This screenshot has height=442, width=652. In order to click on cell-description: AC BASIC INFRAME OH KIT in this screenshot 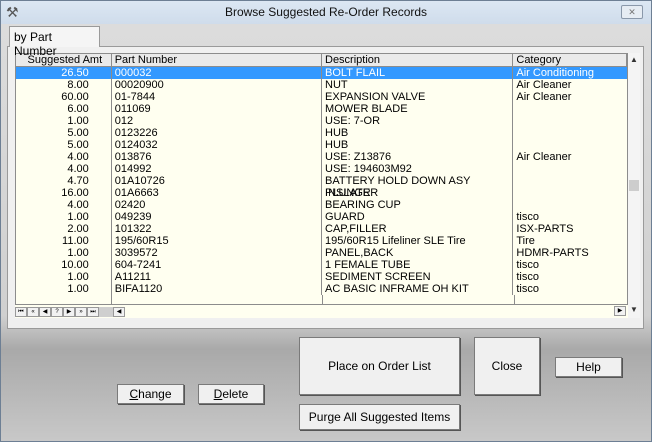, I will do `click(418, 289)`.